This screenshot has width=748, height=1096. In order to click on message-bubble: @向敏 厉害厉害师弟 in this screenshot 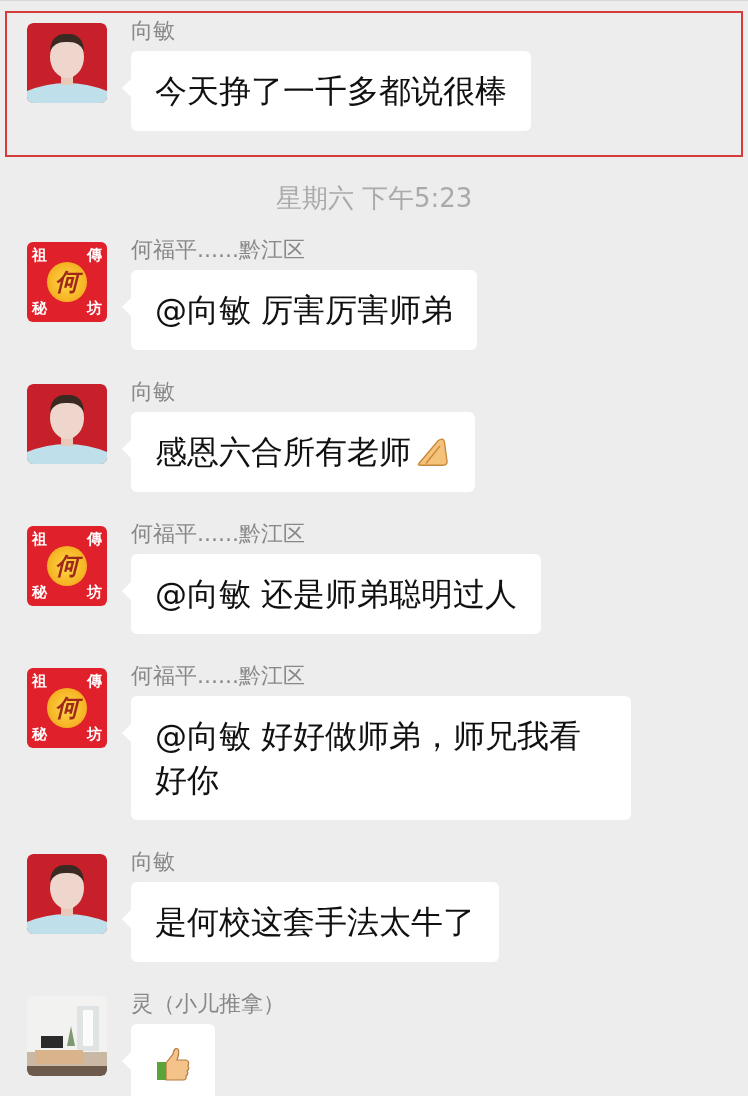, I will do `click(304, 310)`.